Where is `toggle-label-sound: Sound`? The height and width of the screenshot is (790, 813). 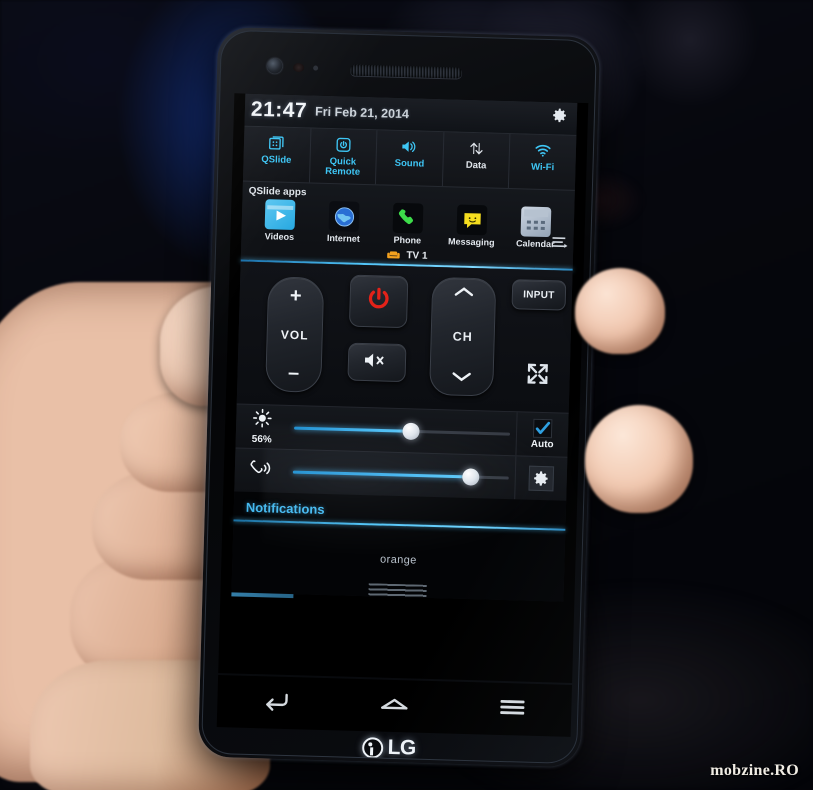
toggle-label-sound: Sound is located at coordinates (409, 163).